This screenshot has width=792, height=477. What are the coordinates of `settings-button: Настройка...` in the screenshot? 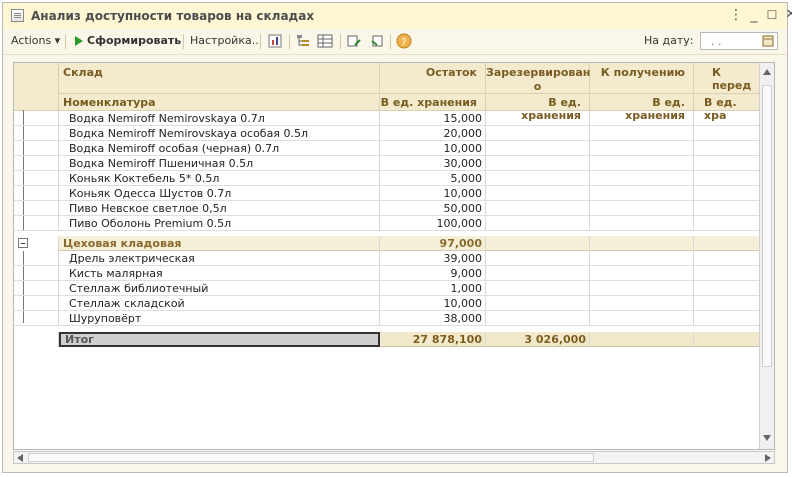 It's located at (226, 41).